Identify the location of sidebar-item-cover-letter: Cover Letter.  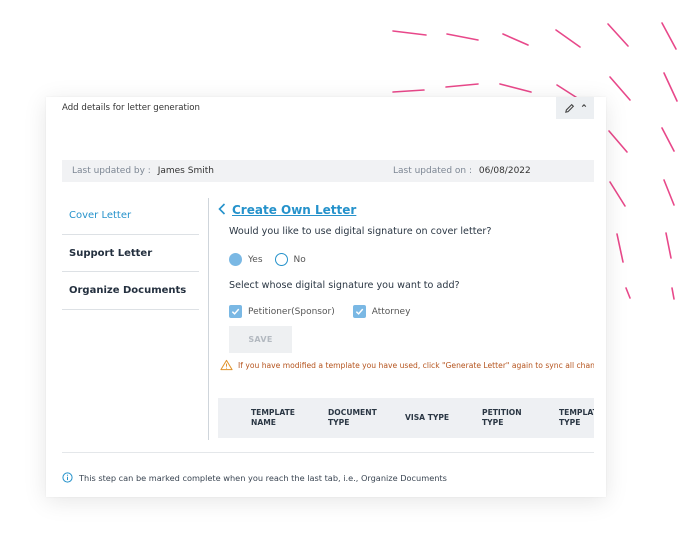
(130, 216).